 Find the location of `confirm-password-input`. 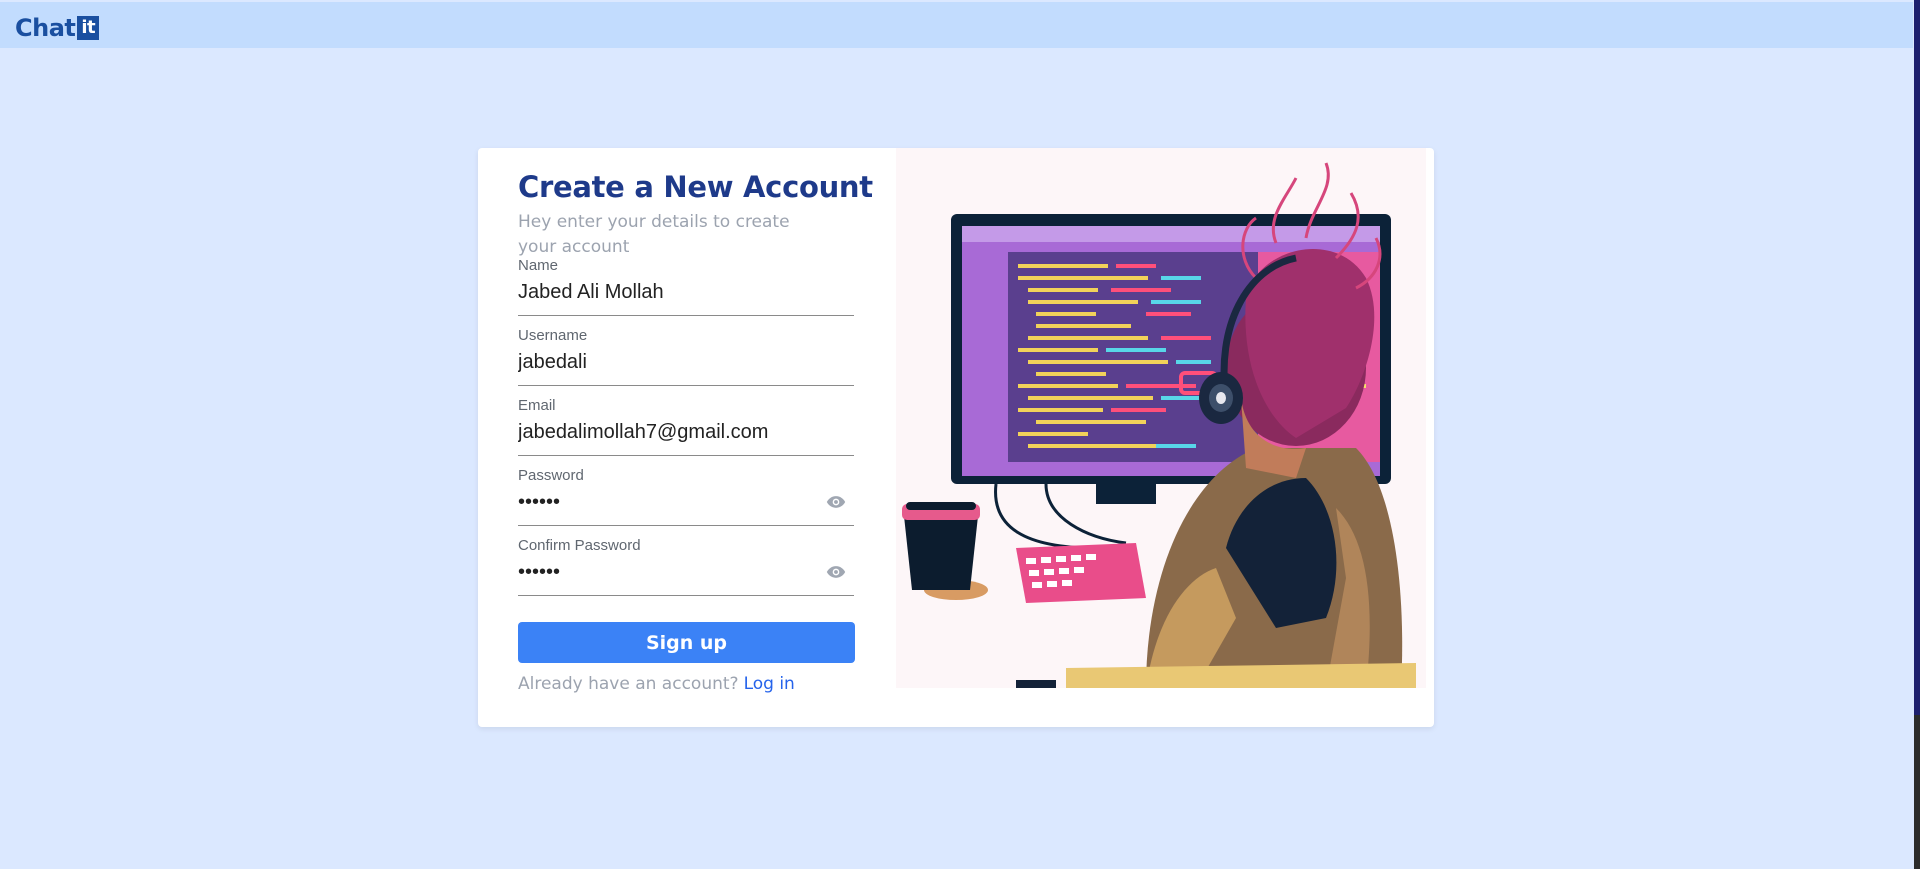

confirm-password-input is located at coordinates (668, 572).